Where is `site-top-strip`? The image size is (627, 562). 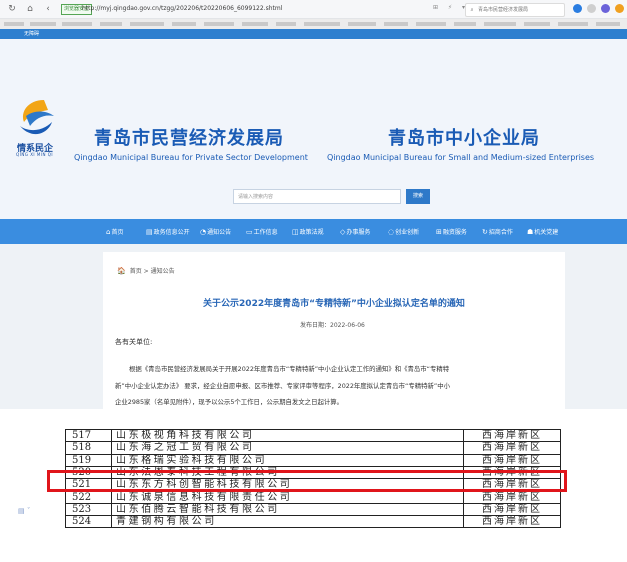 site-top-strip is located at coordinates (313, 34).